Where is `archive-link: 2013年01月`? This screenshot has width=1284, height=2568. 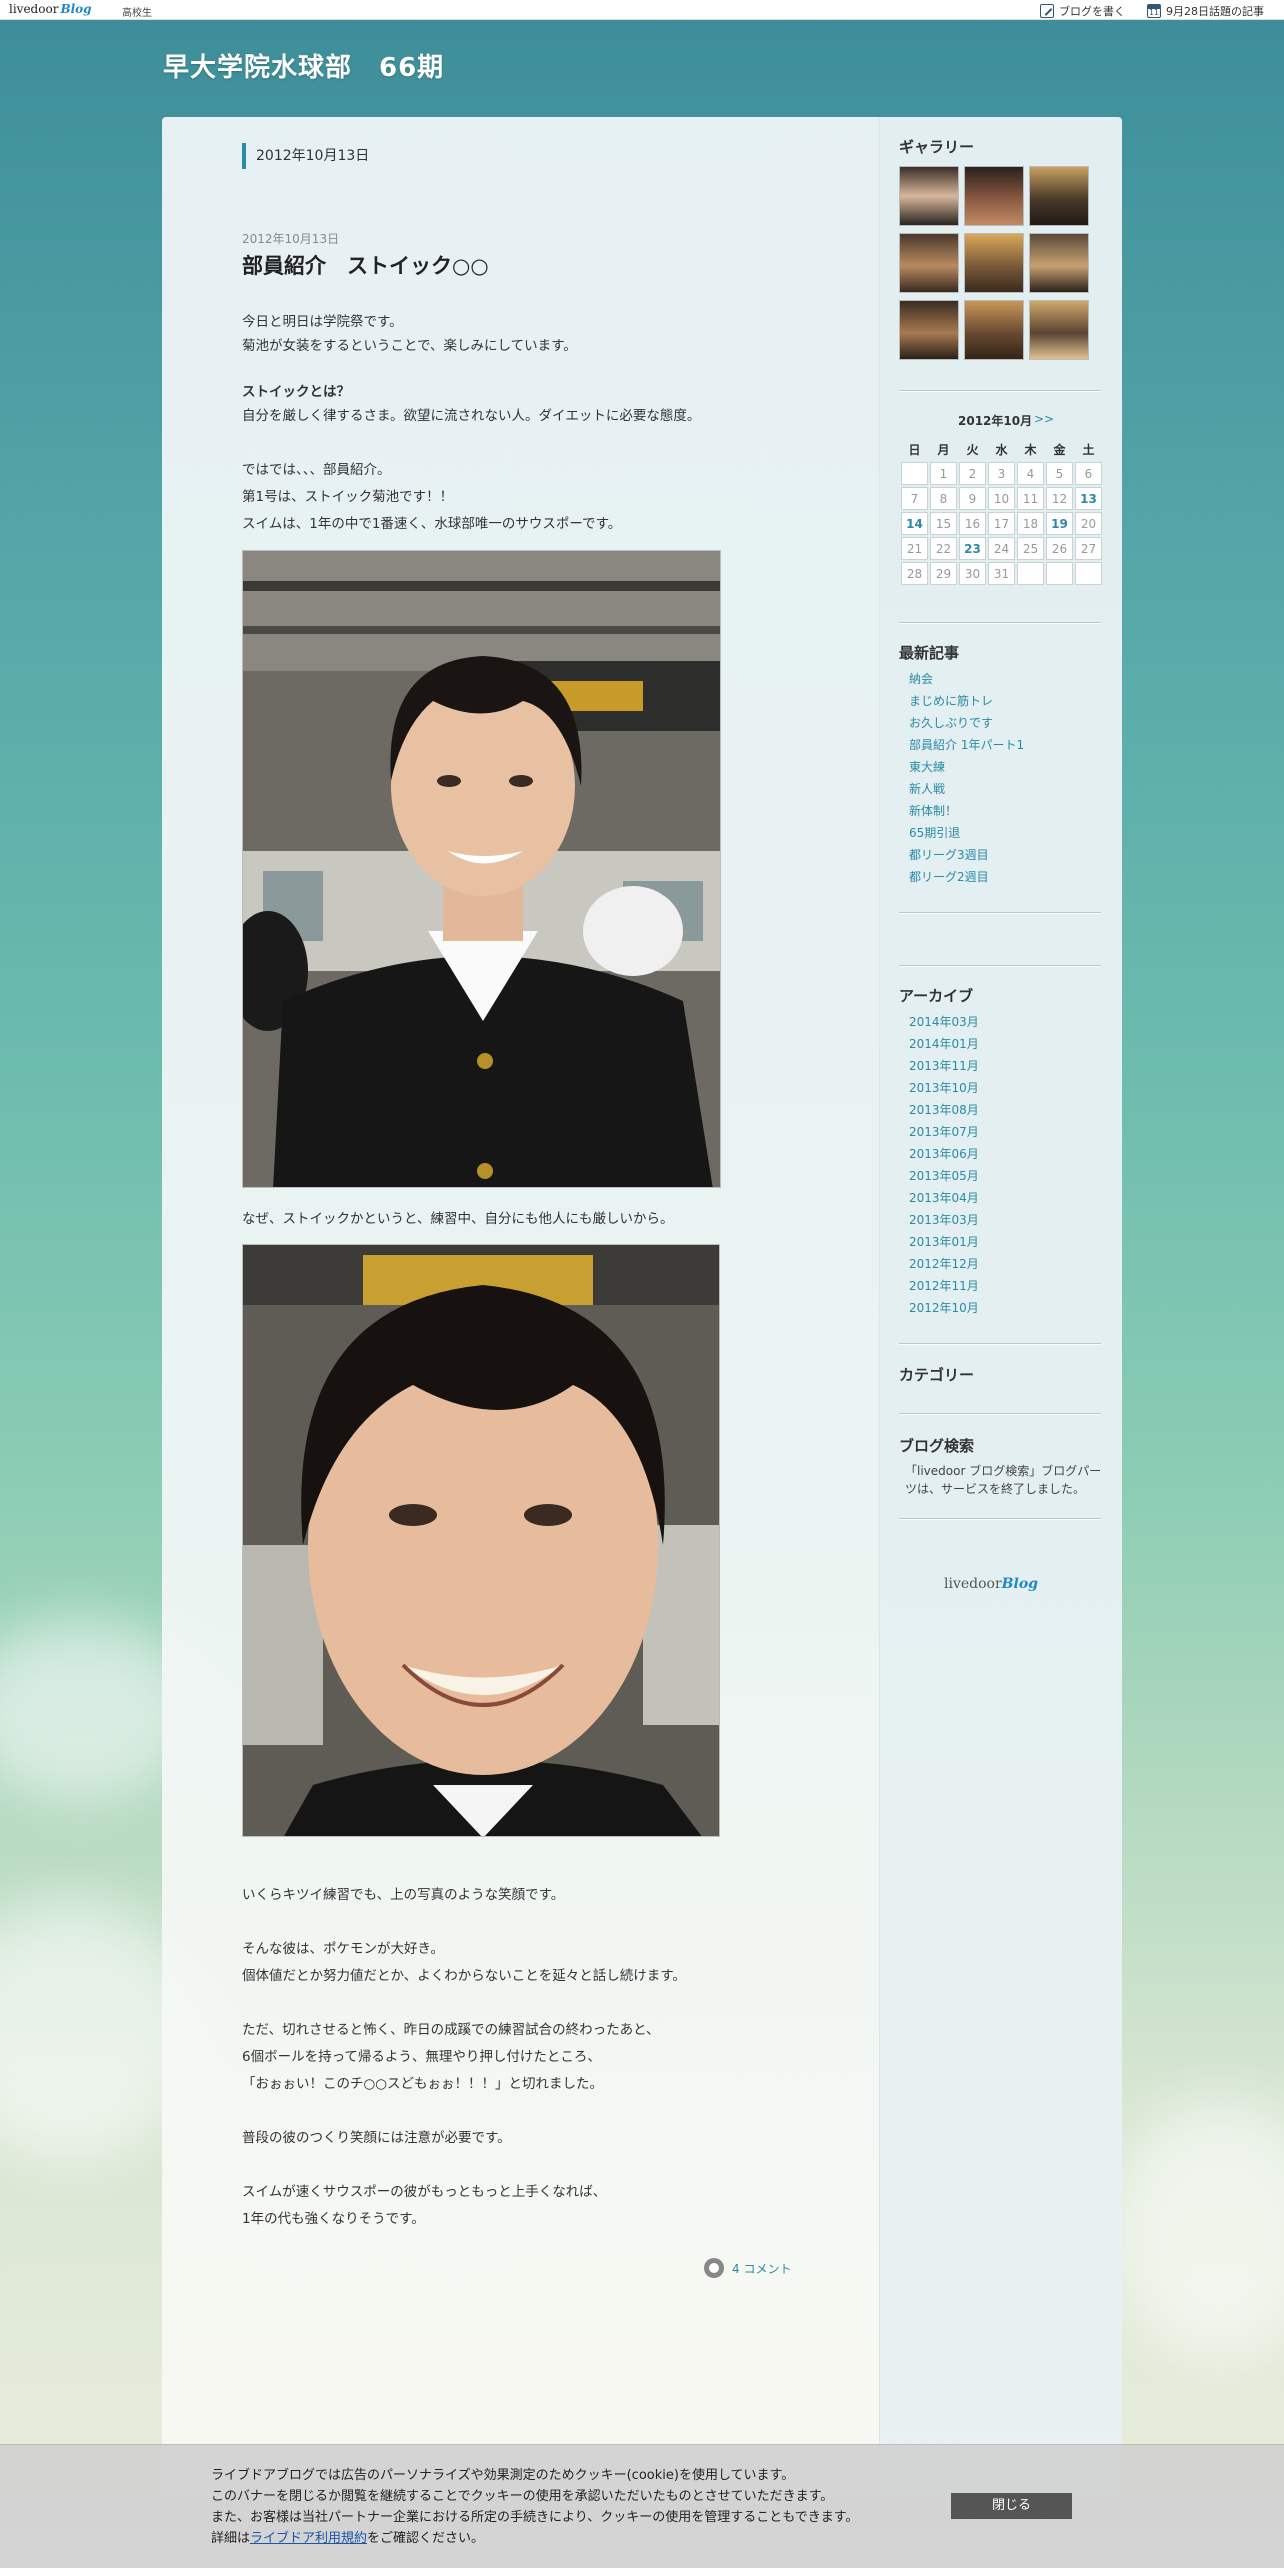
archive-link: 2013年01月 is located at coordinates (944, 1242).